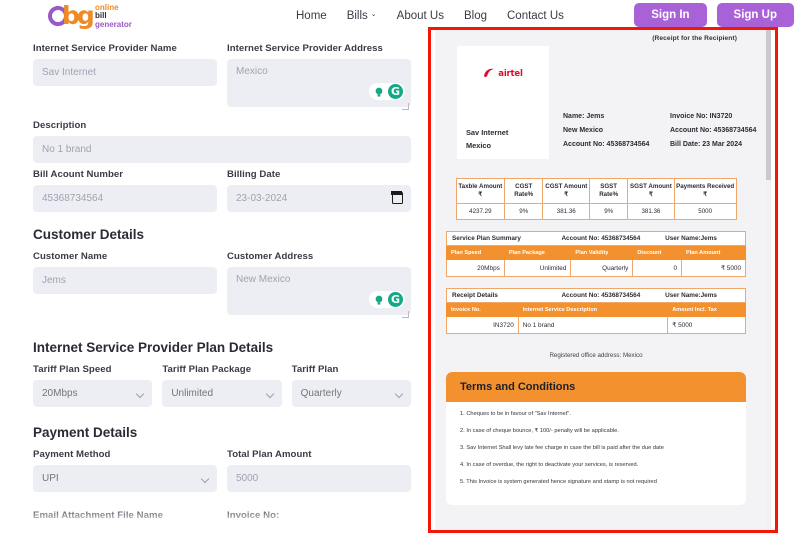  Describe the element at coordinates (503, 73) in the screenshot. I see `airtel-logo-icon: airtel` at that location.